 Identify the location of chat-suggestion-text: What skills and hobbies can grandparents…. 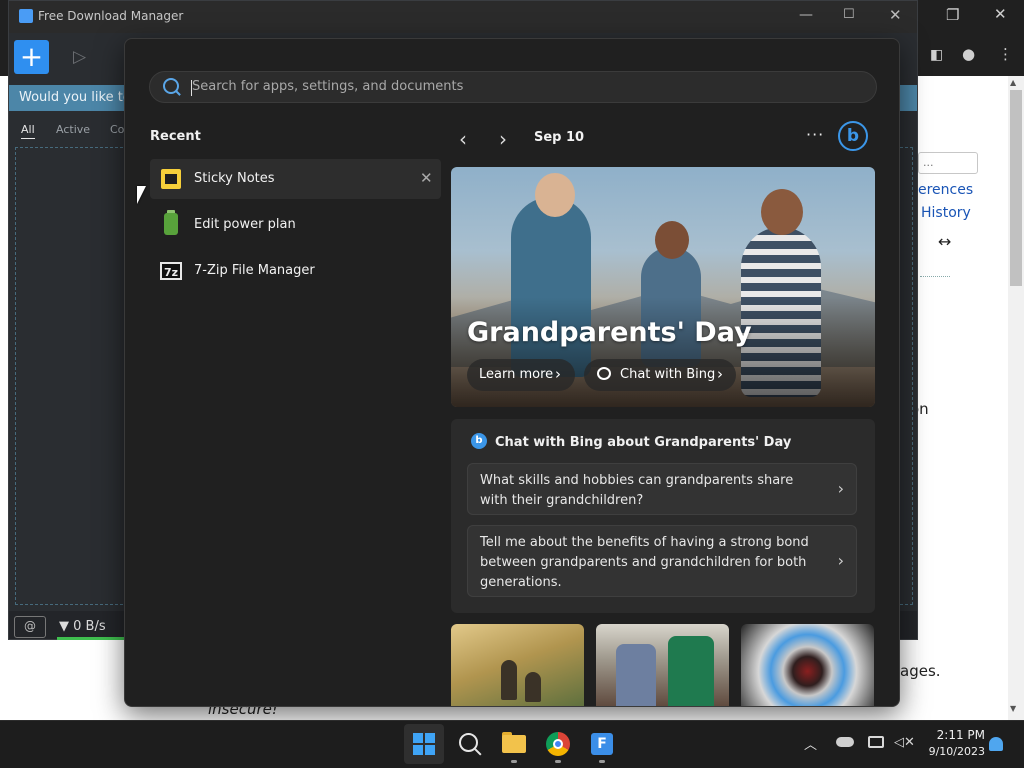
(637, 490).